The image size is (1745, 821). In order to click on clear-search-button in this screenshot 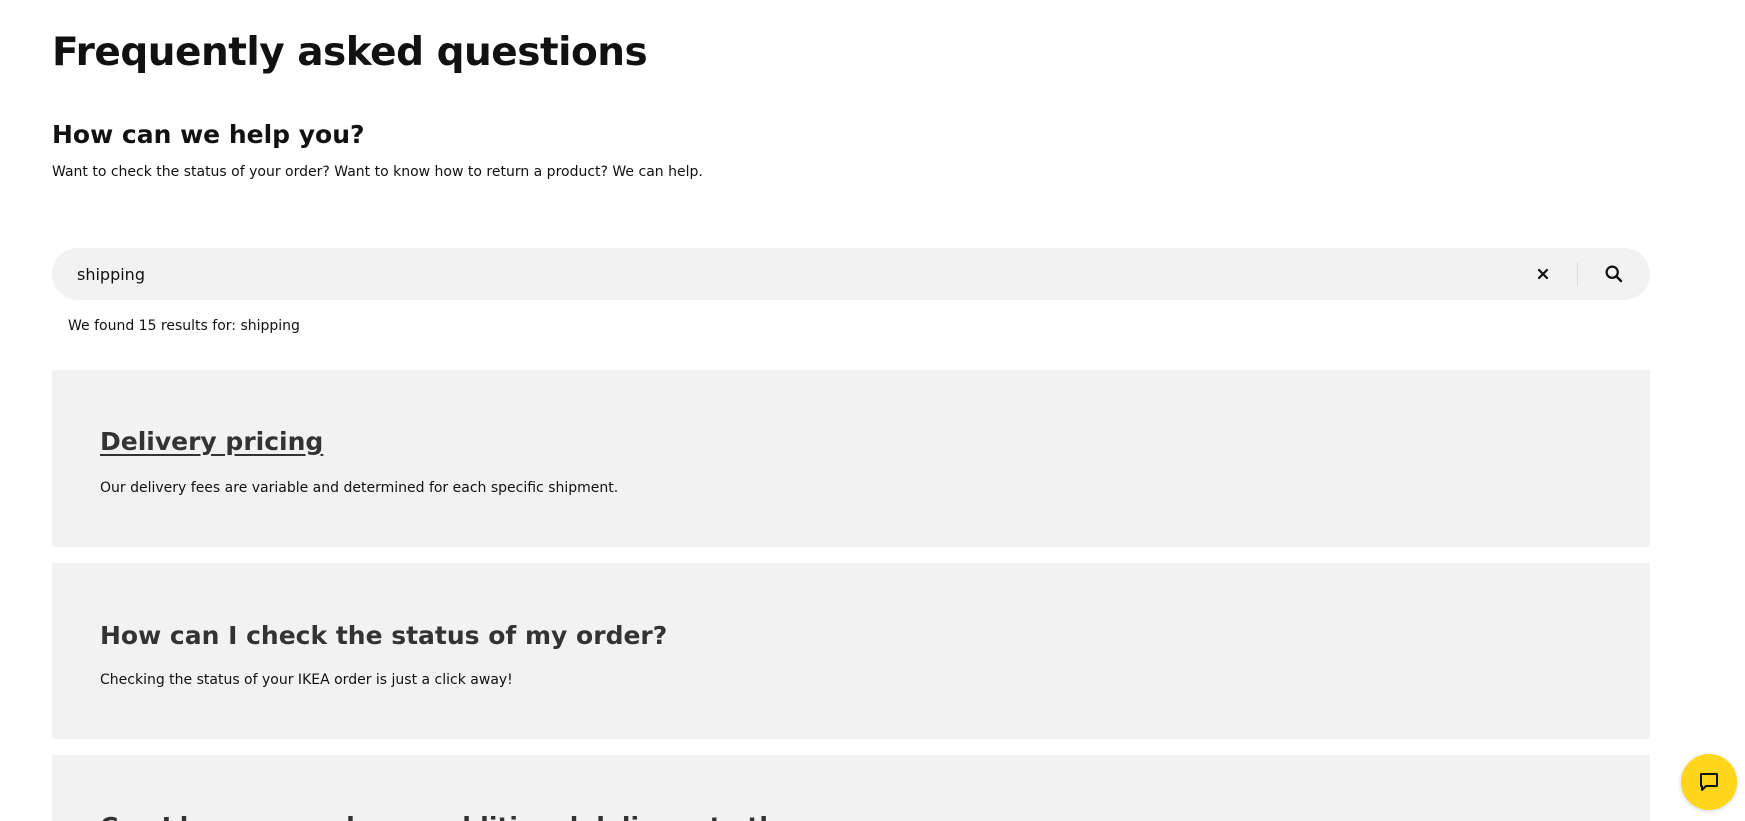, I will do `click(1543, 274)`.